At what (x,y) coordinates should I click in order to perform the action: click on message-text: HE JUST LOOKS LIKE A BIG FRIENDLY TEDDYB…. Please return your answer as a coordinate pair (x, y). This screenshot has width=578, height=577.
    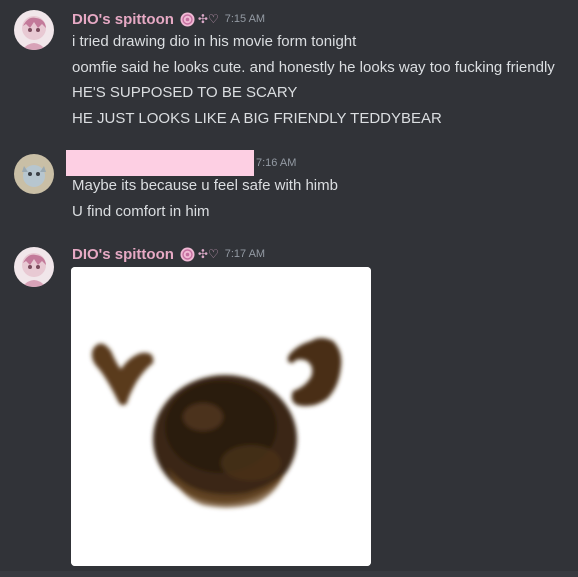
    Looking at the image, I should click on (257, 118).